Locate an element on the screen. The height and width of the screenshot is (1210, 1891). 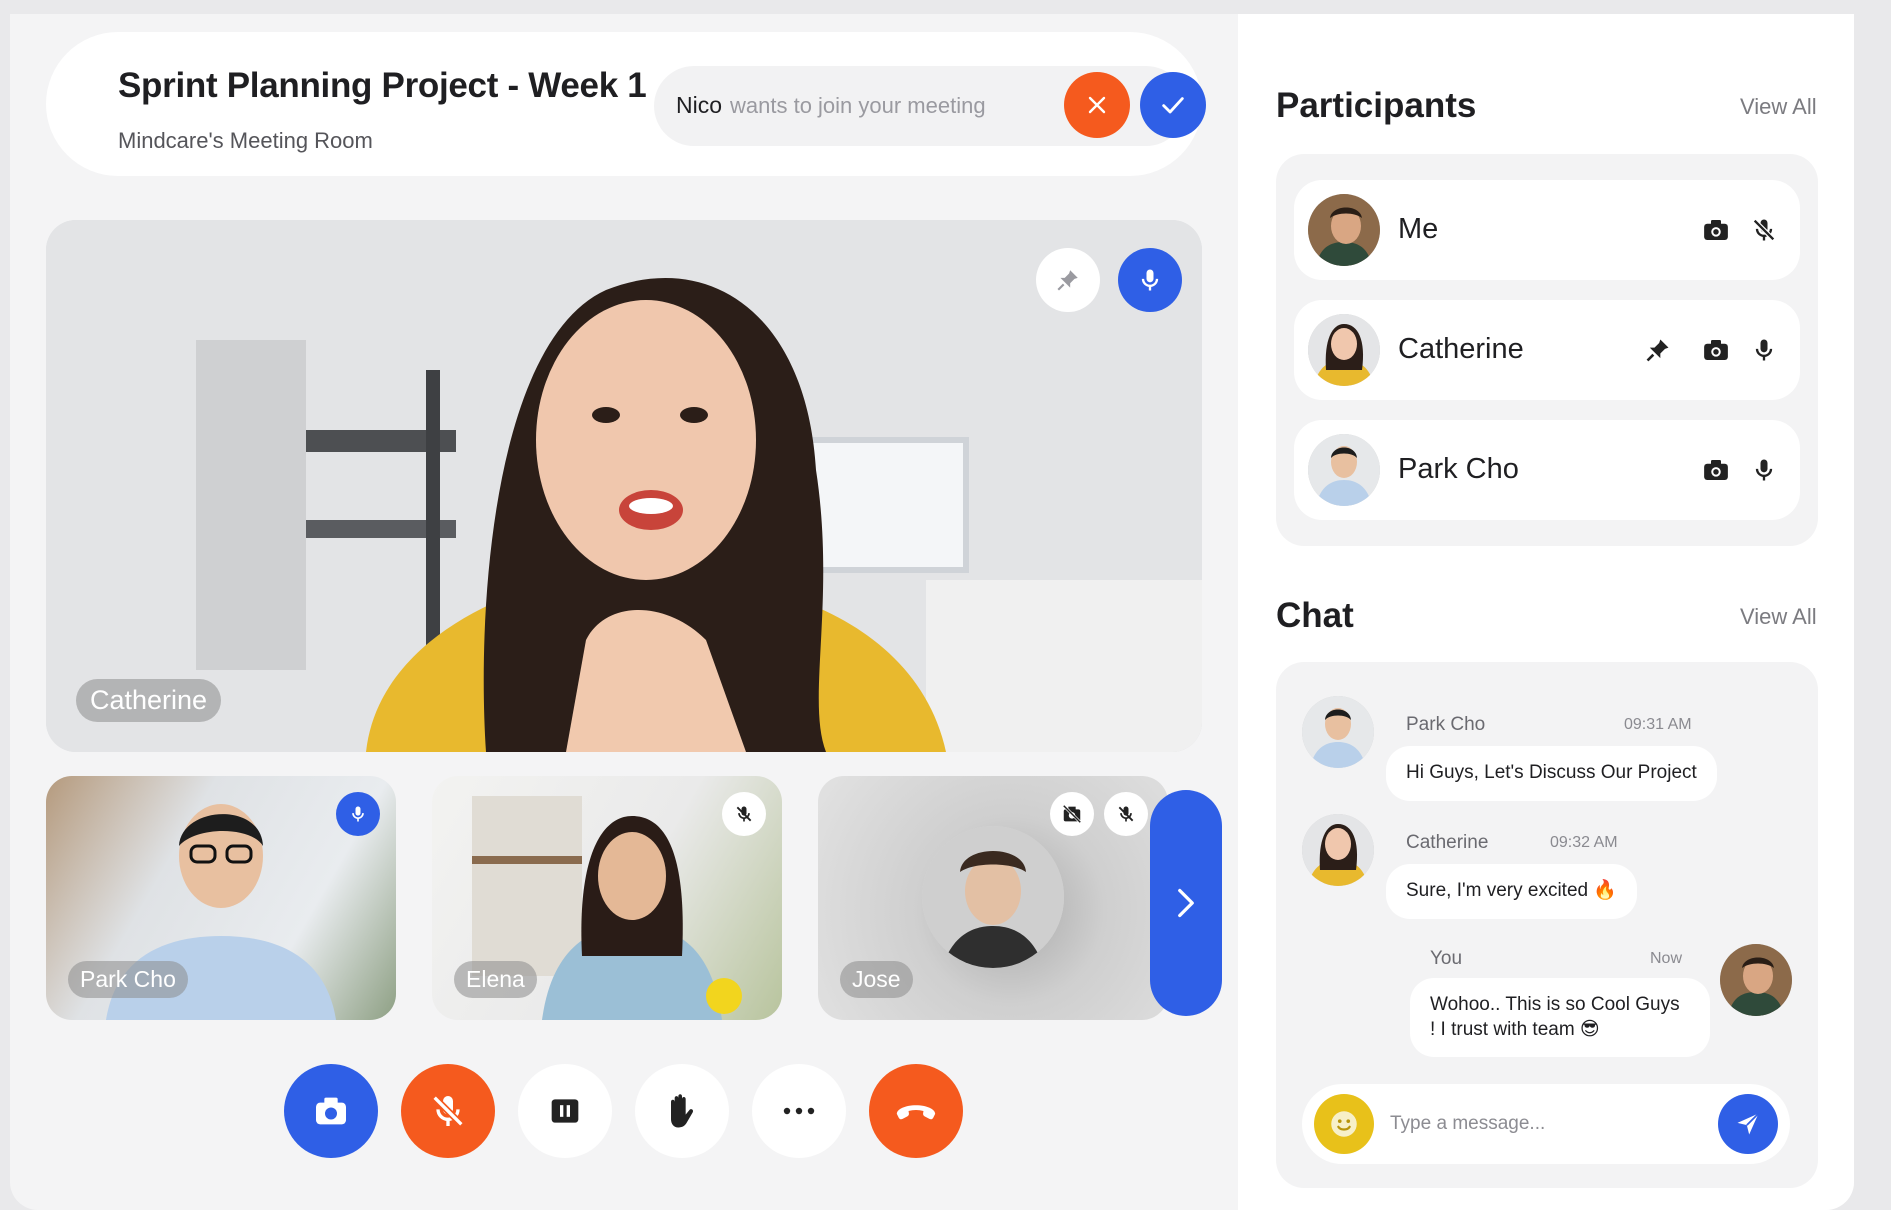
message-time: 09:32 AM is located at coordinates (1584, 842).